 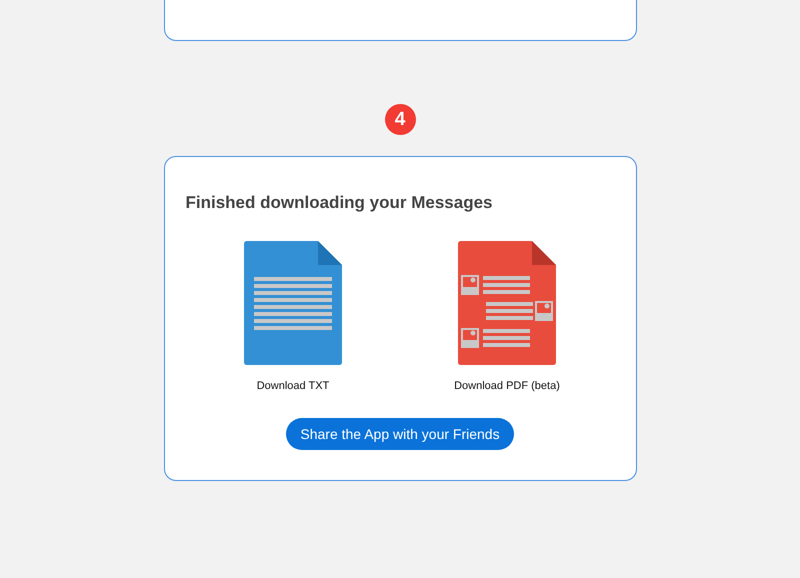 I want to click on pdf-file-icon, so click(x=507, y=303).